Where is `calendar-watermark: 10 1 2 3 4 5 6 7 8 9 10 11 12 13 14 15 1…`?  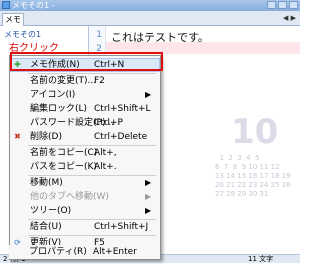
calendar-watermark: 10 1 2 3 4 5 6 7 8 9 10 11 12 13 14 15 1… is located at coordinates (253, 157).